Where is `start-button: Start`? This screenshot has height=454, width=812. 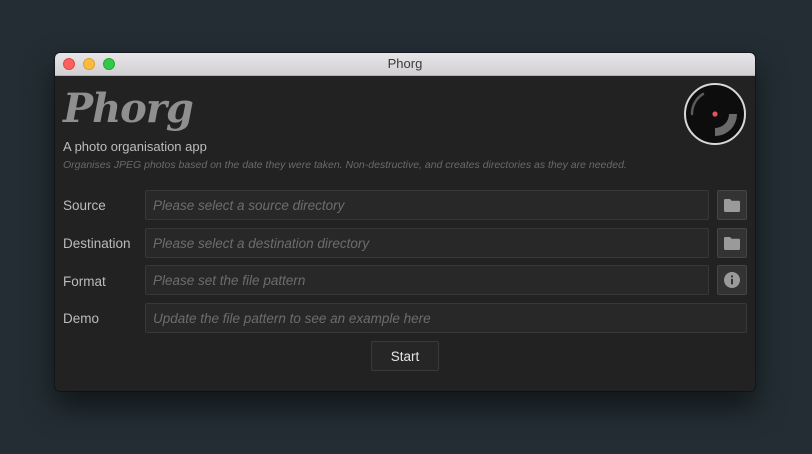
start-button: Start is located at coordinates (405, 356).